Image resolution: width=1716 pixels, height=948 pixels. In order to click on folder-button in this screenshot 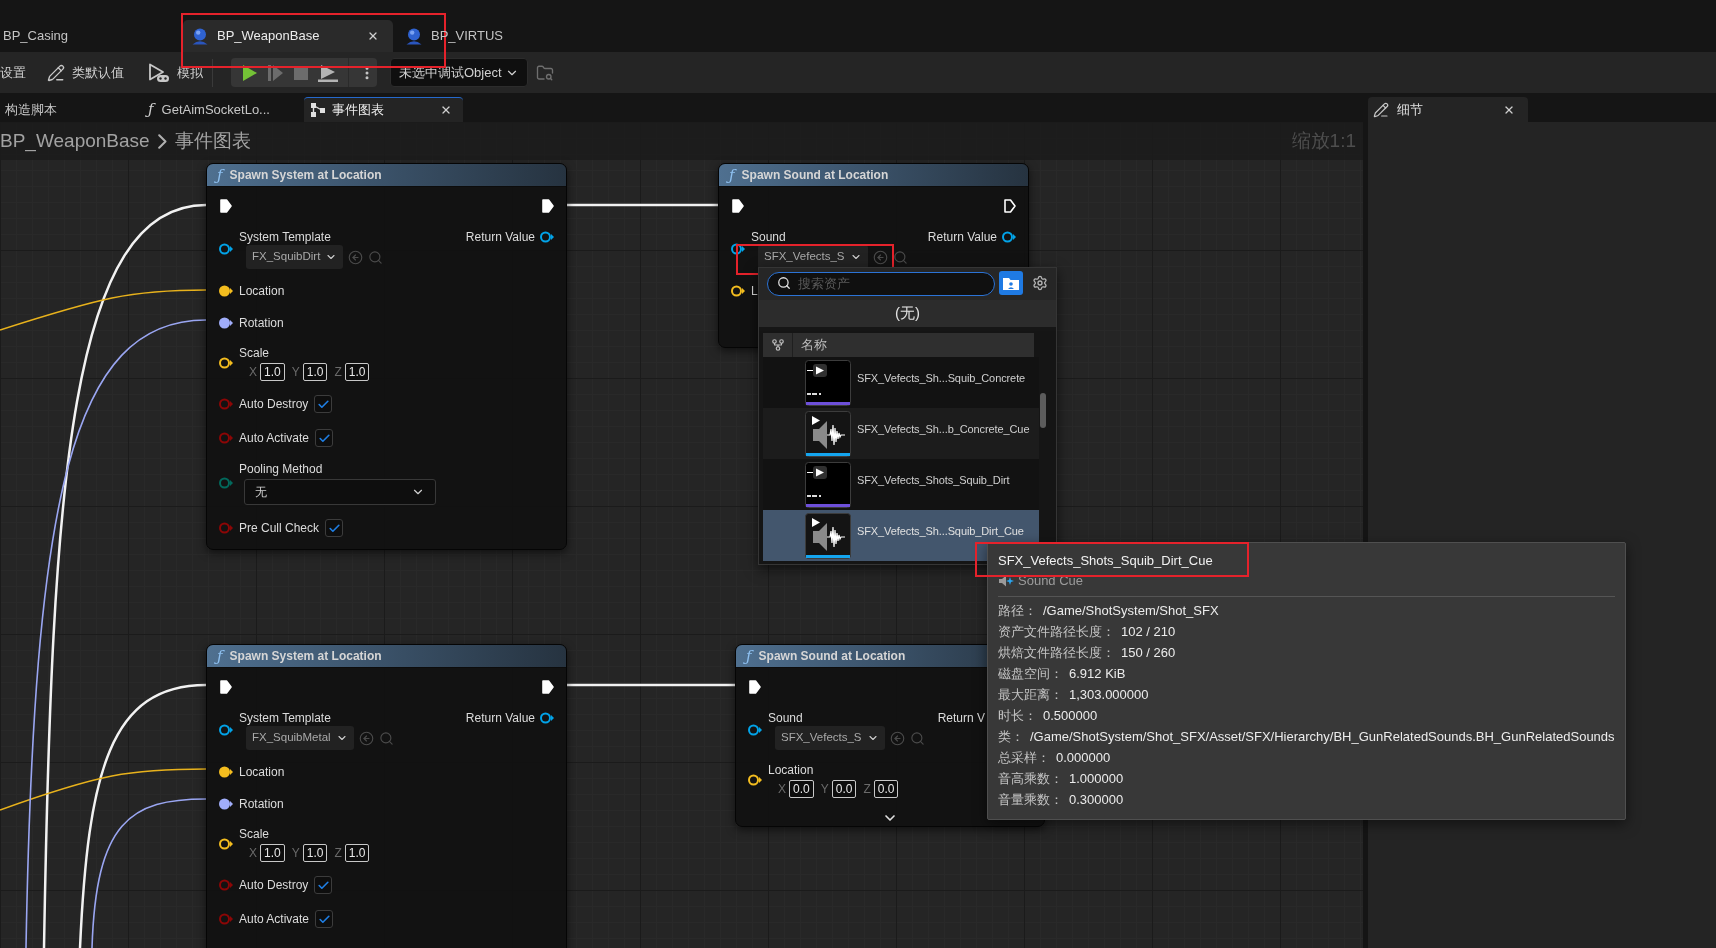, I will do `click(1011, 283)`.